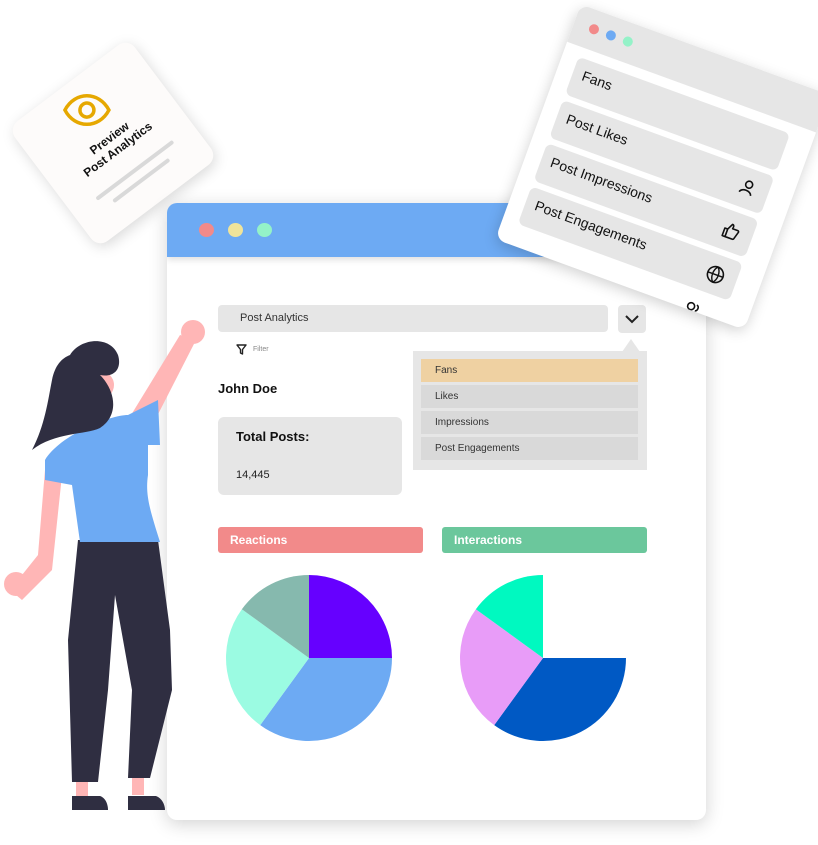 Image resolution: width=818 pixels, height=845 pixels. What do you see at coordinates (529, 370) in the screenshot?
I see `dropdown-item-fans: Fans` at bounding box center [529, 370].